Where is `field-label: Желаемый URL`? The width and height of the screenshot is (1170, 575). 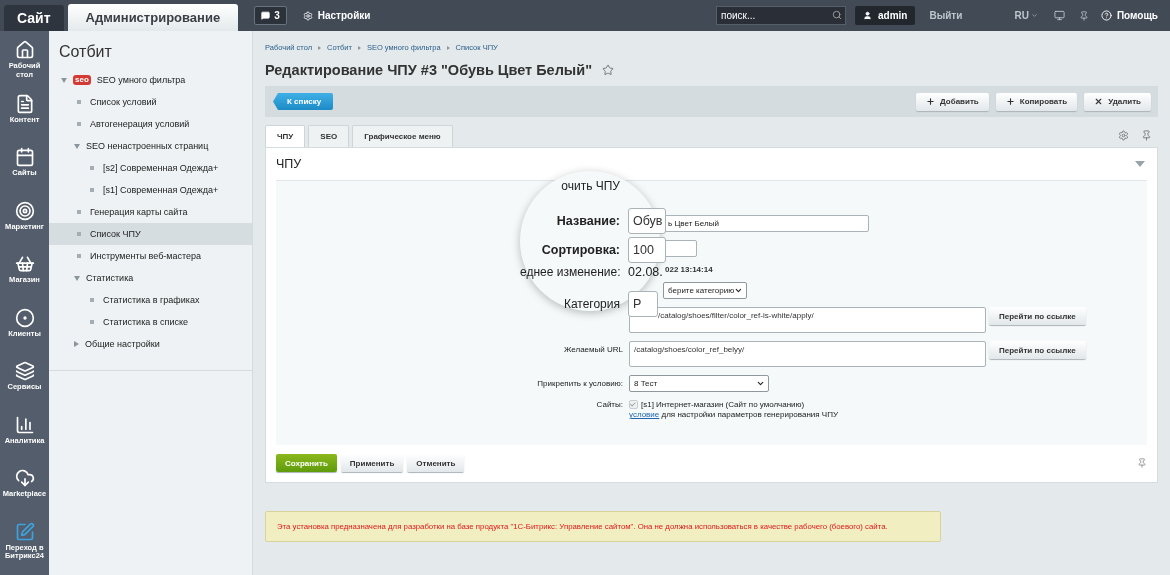 field-label: Желаемый URL is located at coordinates (593, 349).